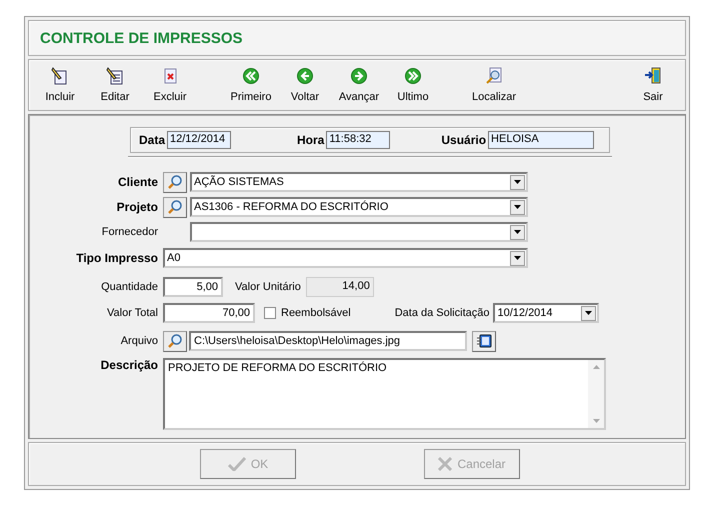 The width and height of the screenshot is (716, 510). Describe the element at coordinates (170, 85) in the screenshot. I see `toolbar-button: Excluir` at that location.